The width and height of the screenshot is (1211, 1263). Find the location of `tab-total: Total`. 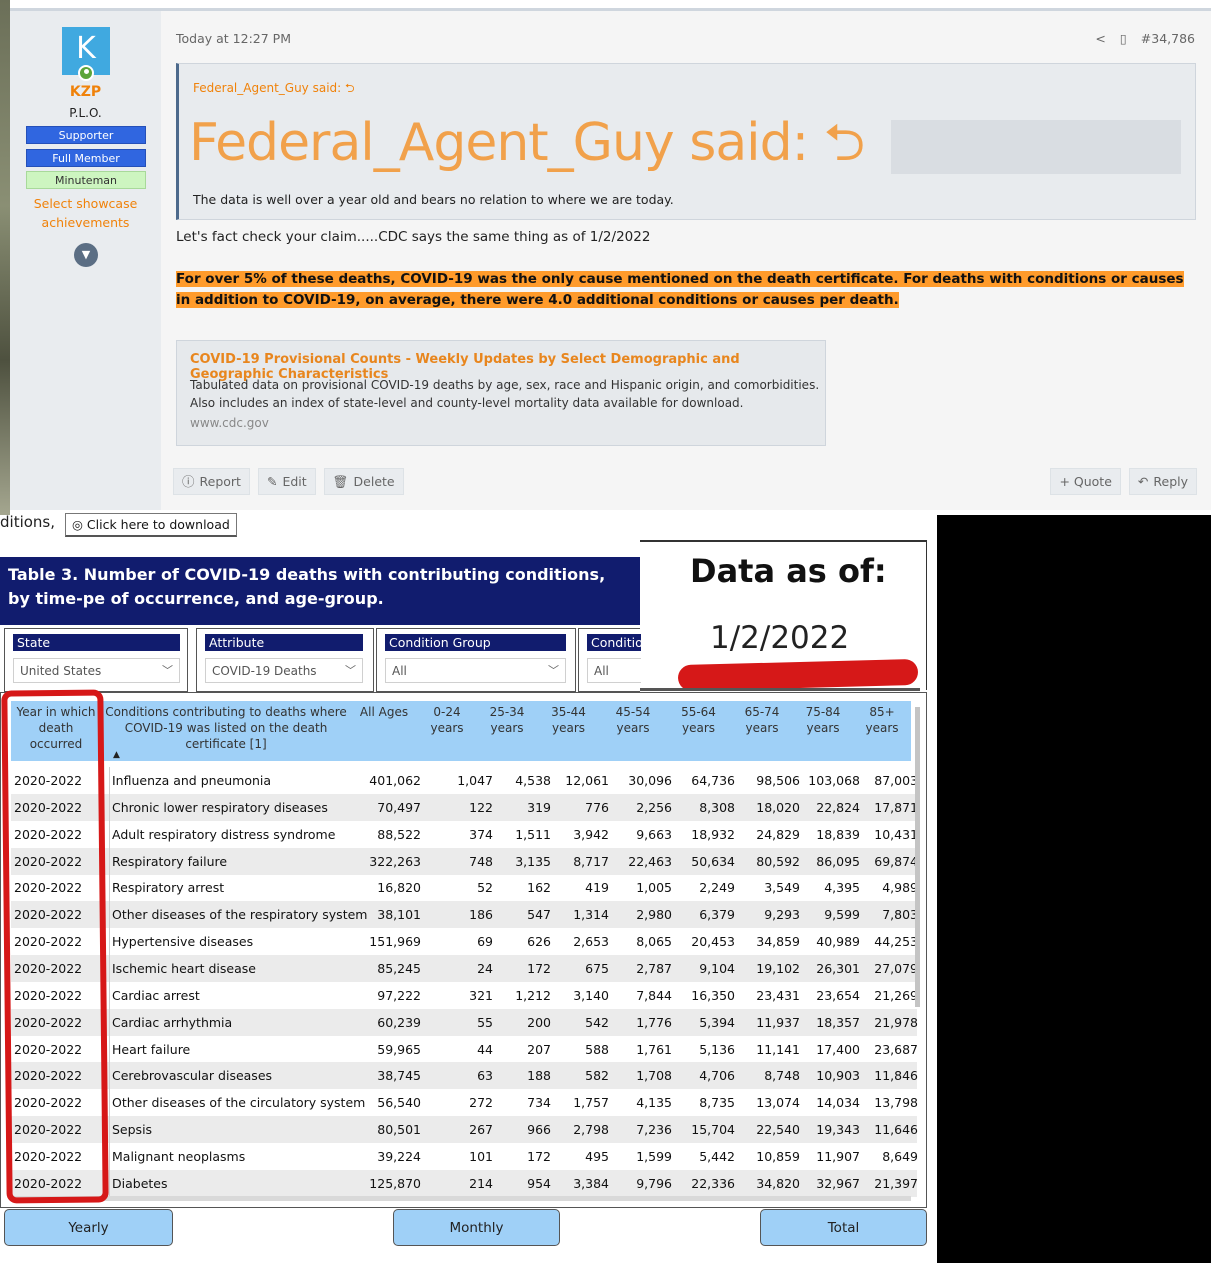

tab-total: Total is located at coordinates (843, 1227).